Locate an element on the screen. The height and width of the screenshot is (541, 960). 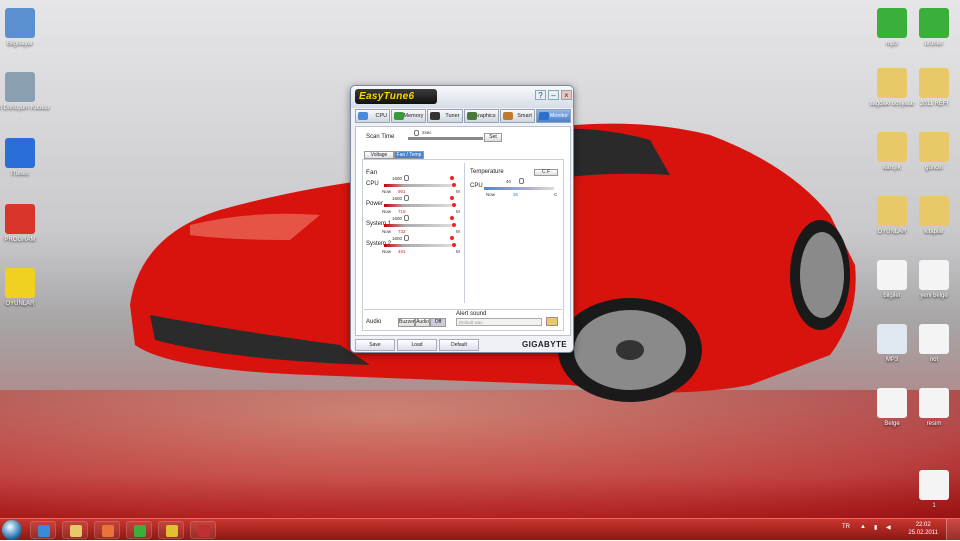
tray-up-arrow-icon: ▲ is located at coordinates (863, 527).